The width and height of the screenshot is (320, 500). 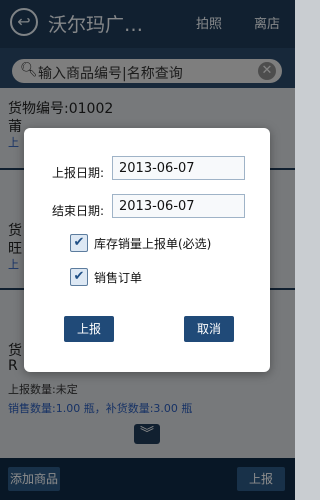 What do you see at coordinates (209, 329) in the screenshot?
I see `cancel-button: 取消` at bounding box center [209, 329].